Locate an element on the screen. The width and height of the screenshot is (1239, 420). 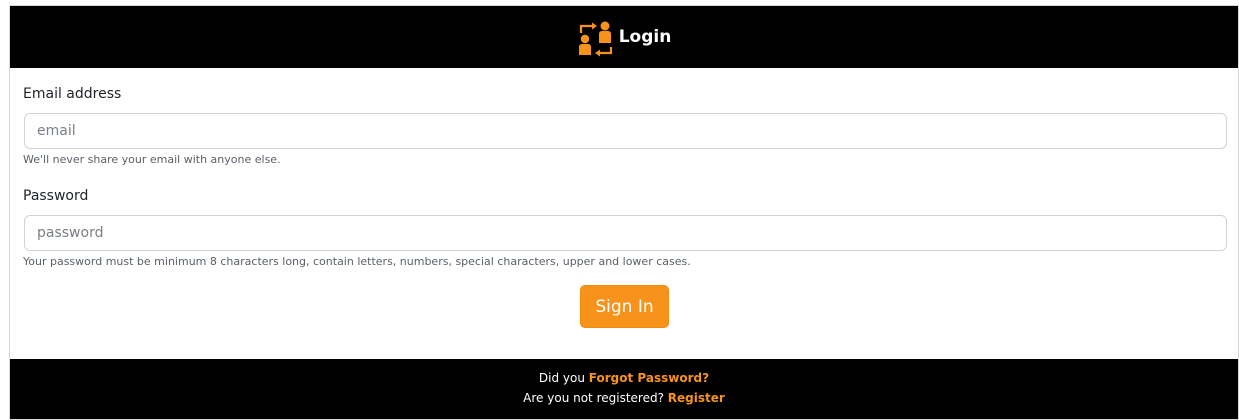
sign-in-button: Sign In is located at coordinates (624, 306).